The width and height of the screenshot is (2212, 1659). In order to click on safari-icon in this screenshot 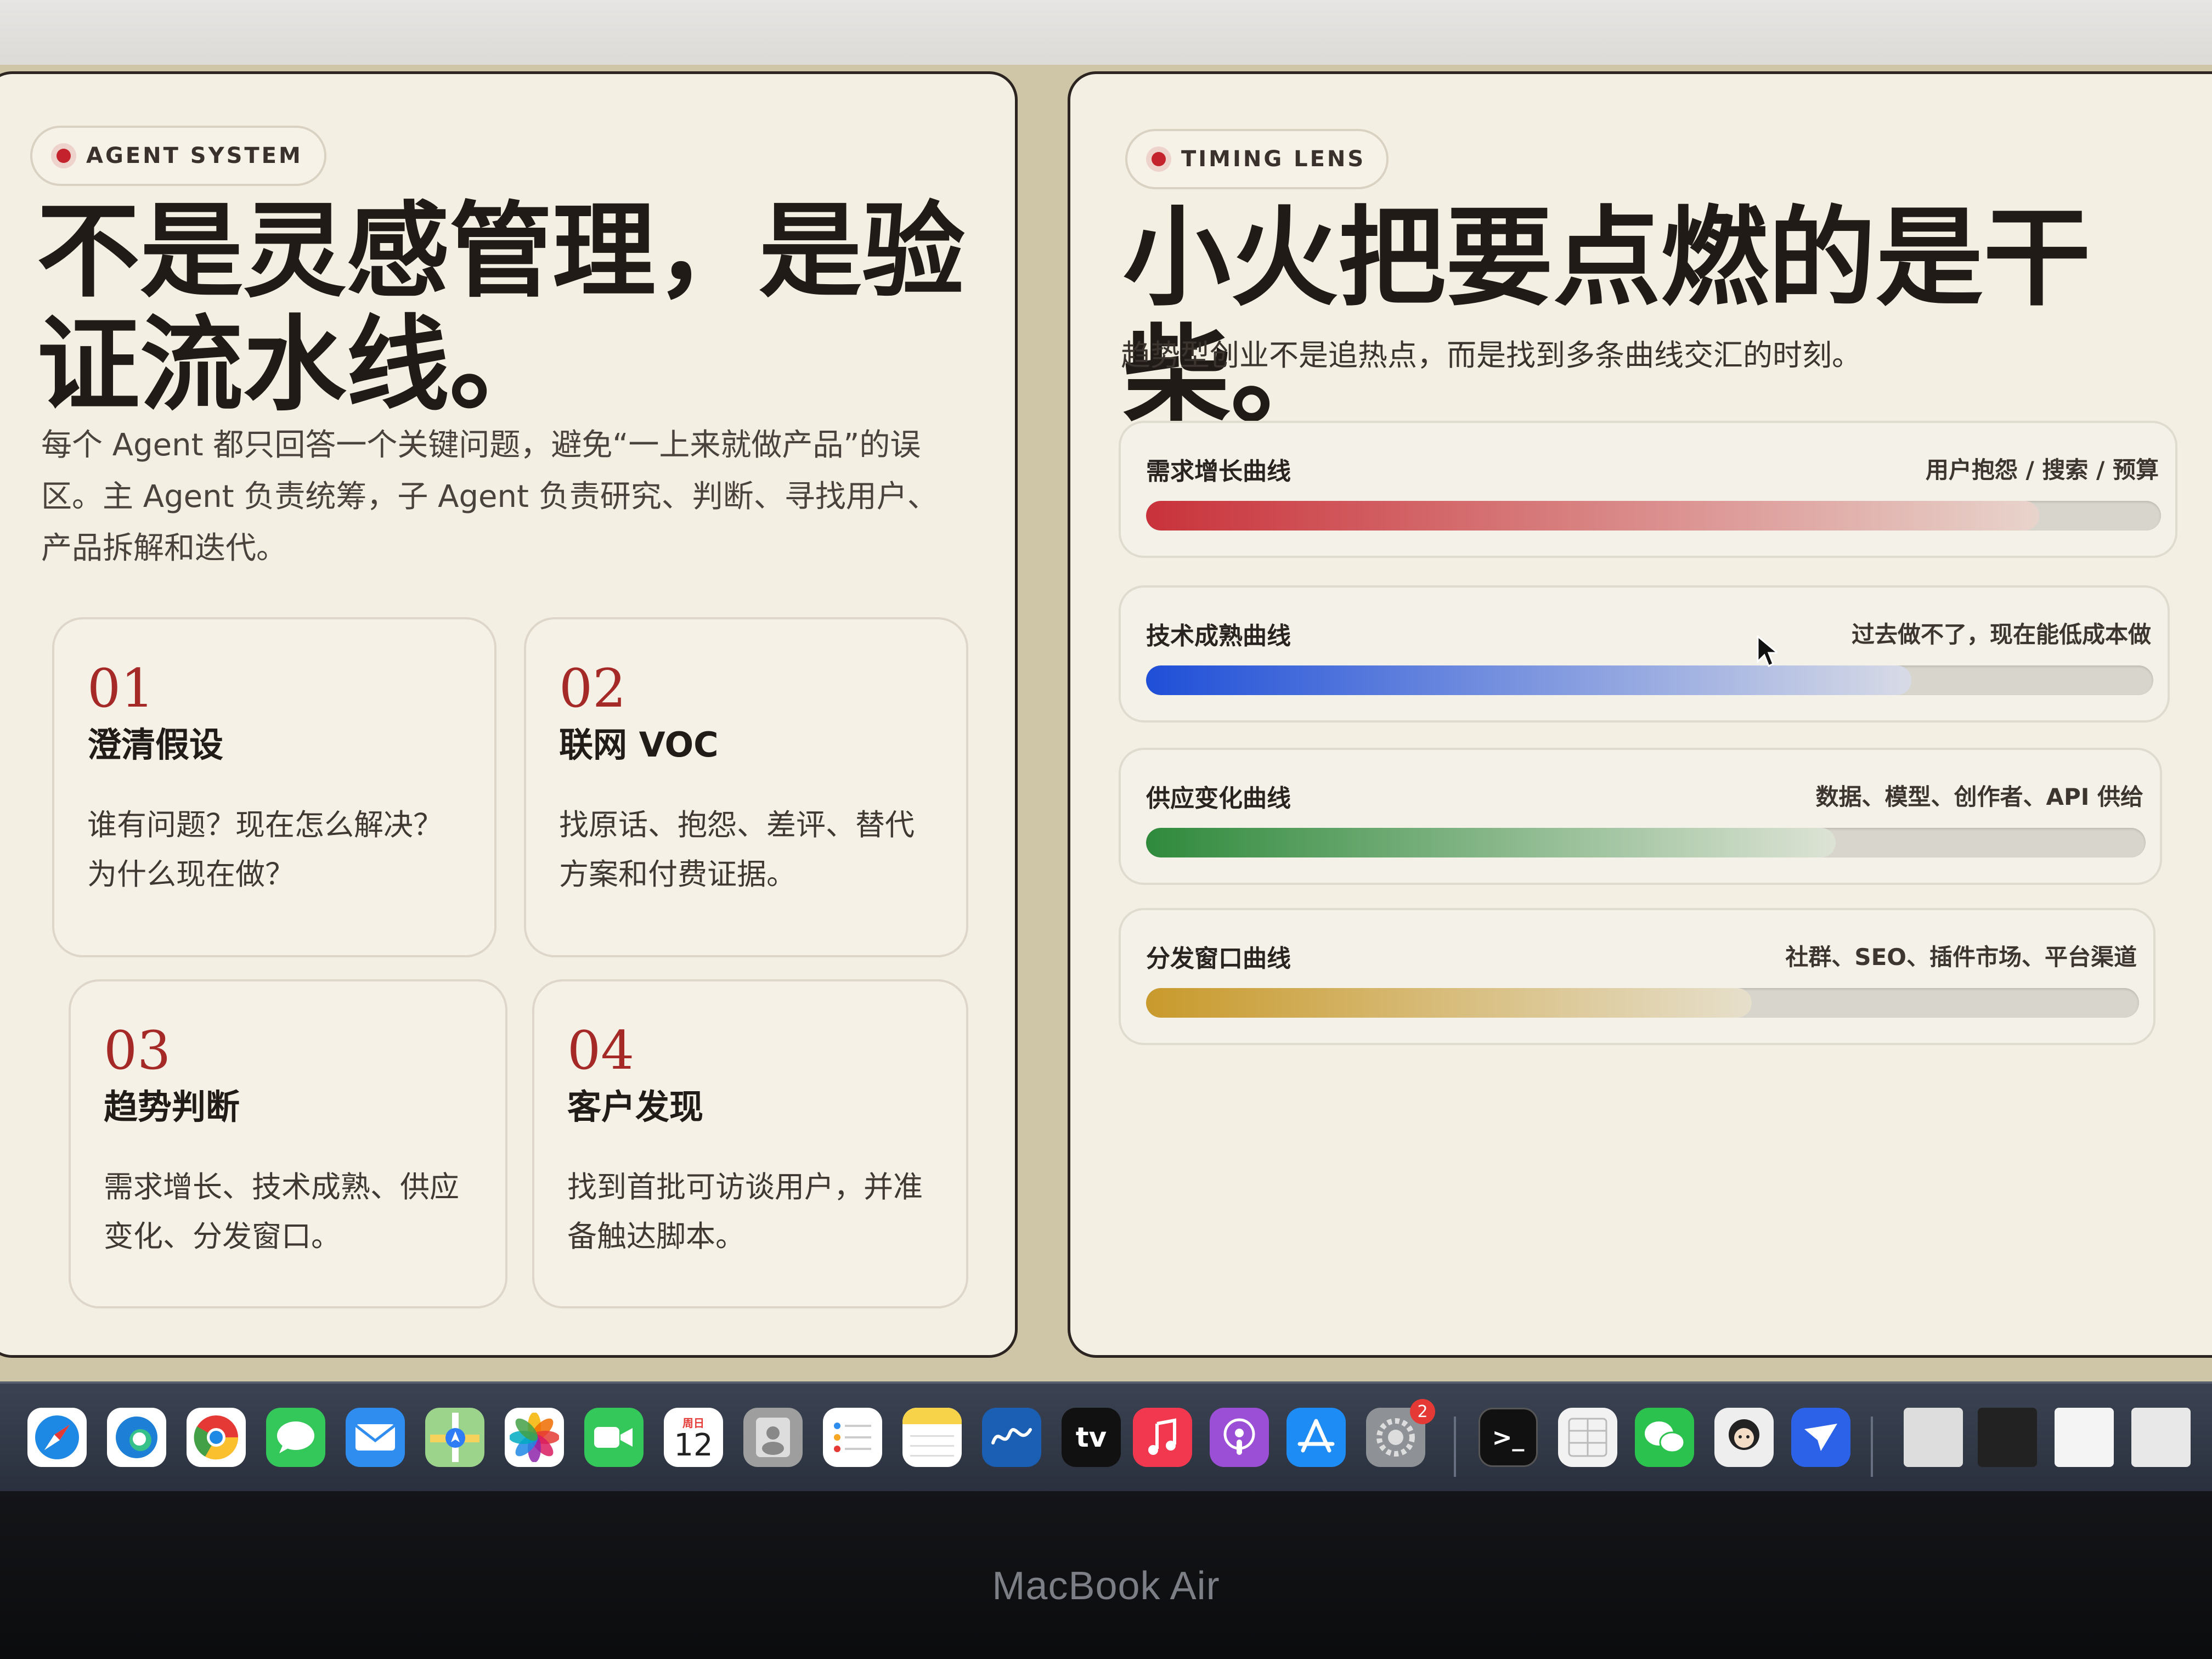, I will do `click(57, 1438)`.